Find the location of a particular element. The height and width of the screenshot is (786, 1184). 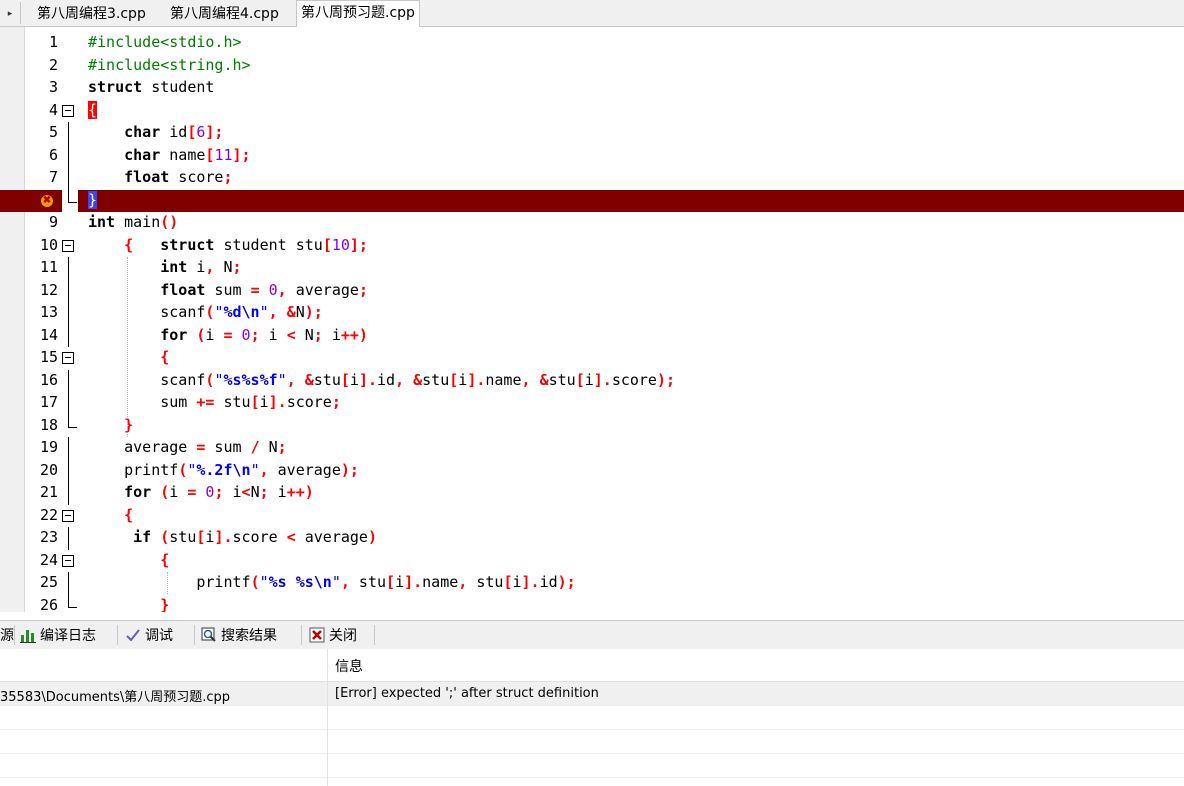

line-number: 19 is located at coordinates (48, 447).